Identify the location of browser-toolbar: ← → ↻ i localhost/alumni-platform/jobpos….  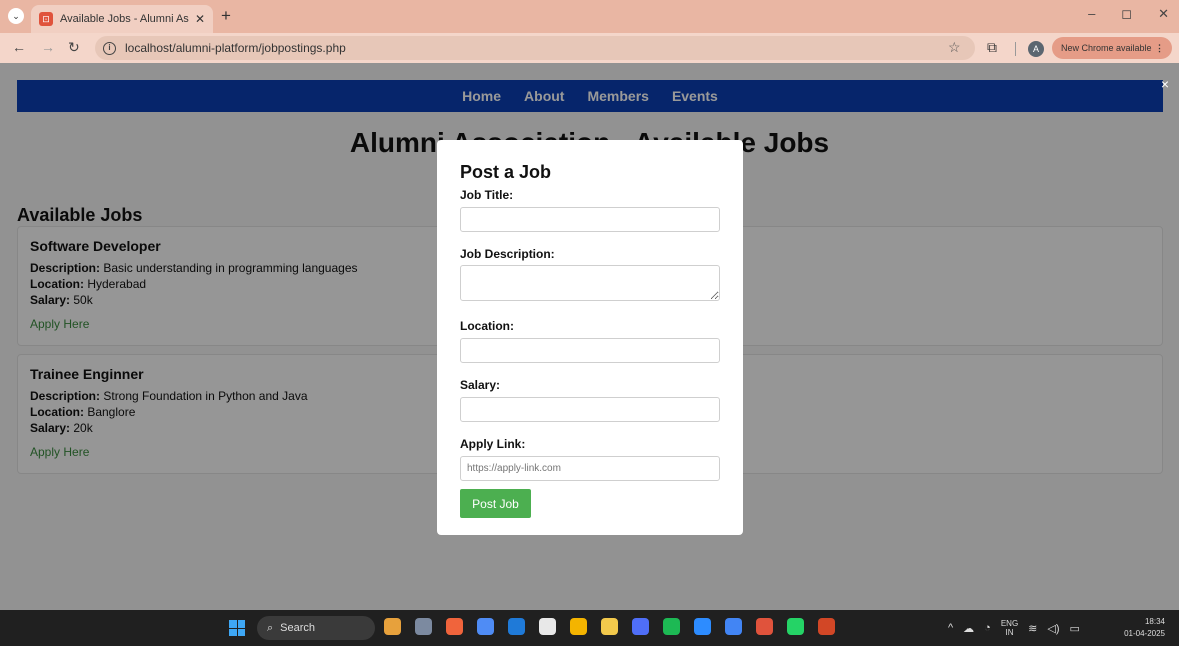
(589, 48).